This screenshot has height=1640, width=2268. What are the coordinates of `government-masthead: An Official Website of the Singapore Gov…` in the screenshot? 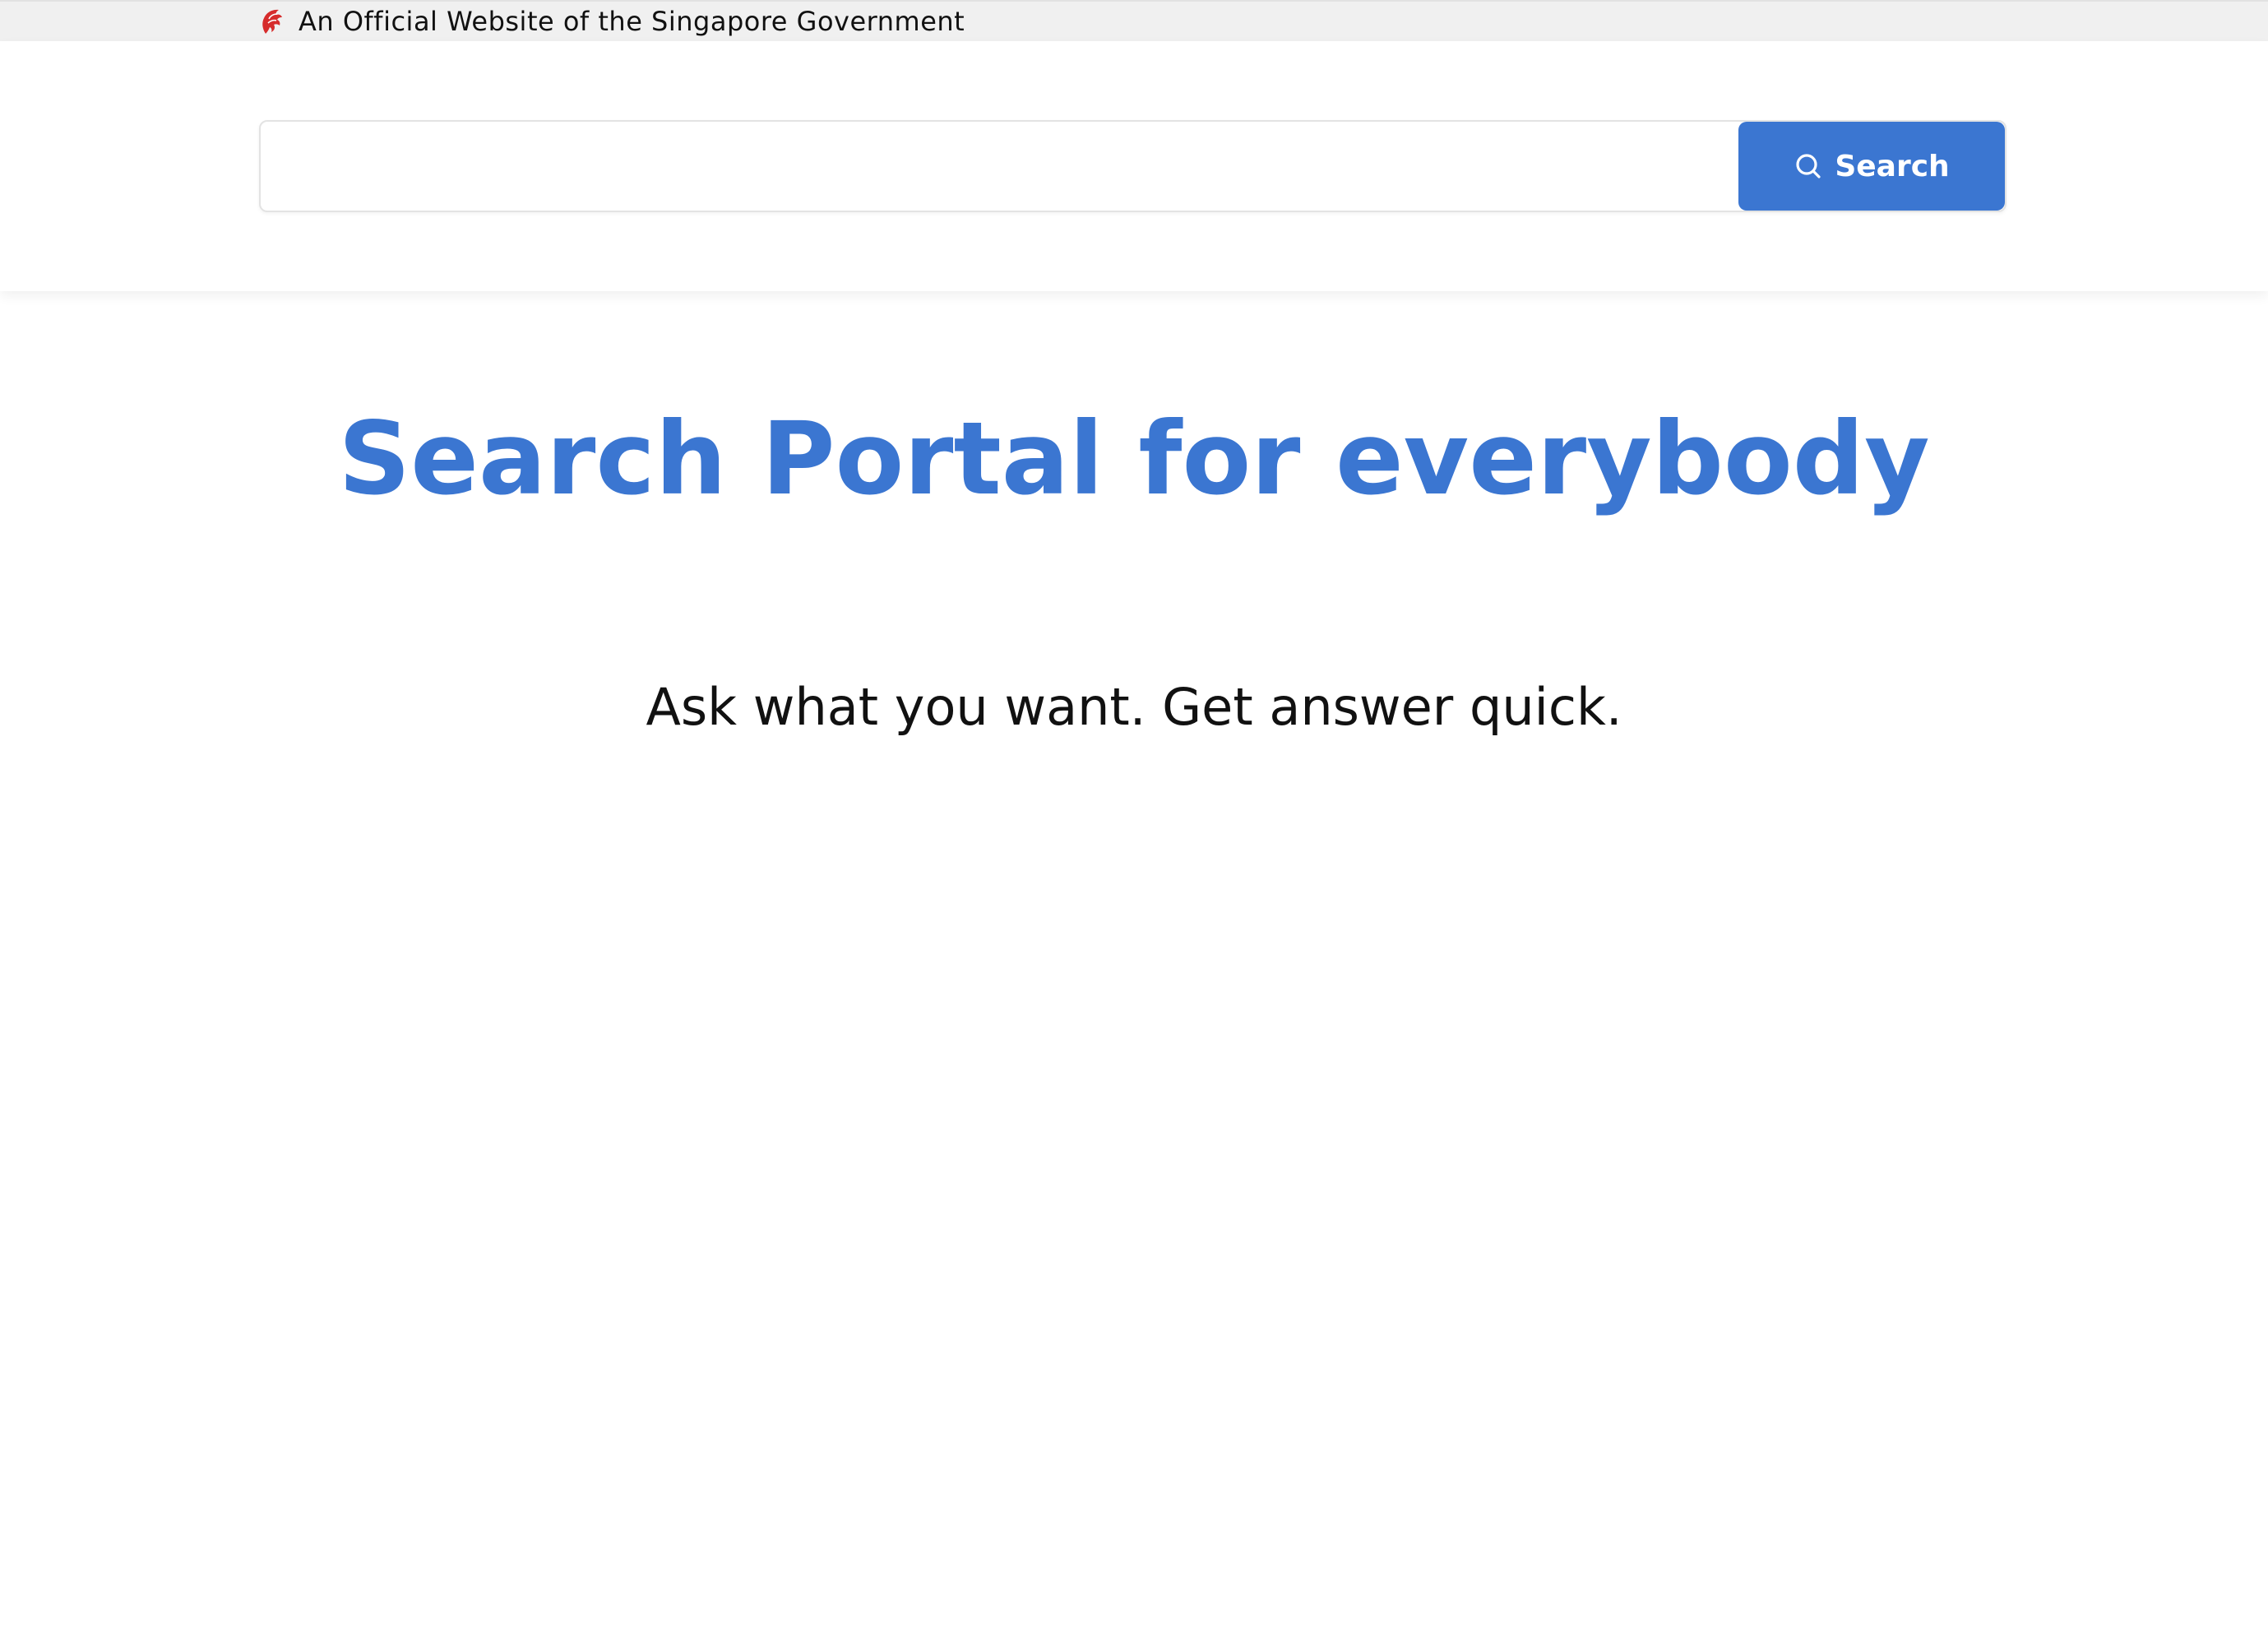 It's located at (1134, 20).